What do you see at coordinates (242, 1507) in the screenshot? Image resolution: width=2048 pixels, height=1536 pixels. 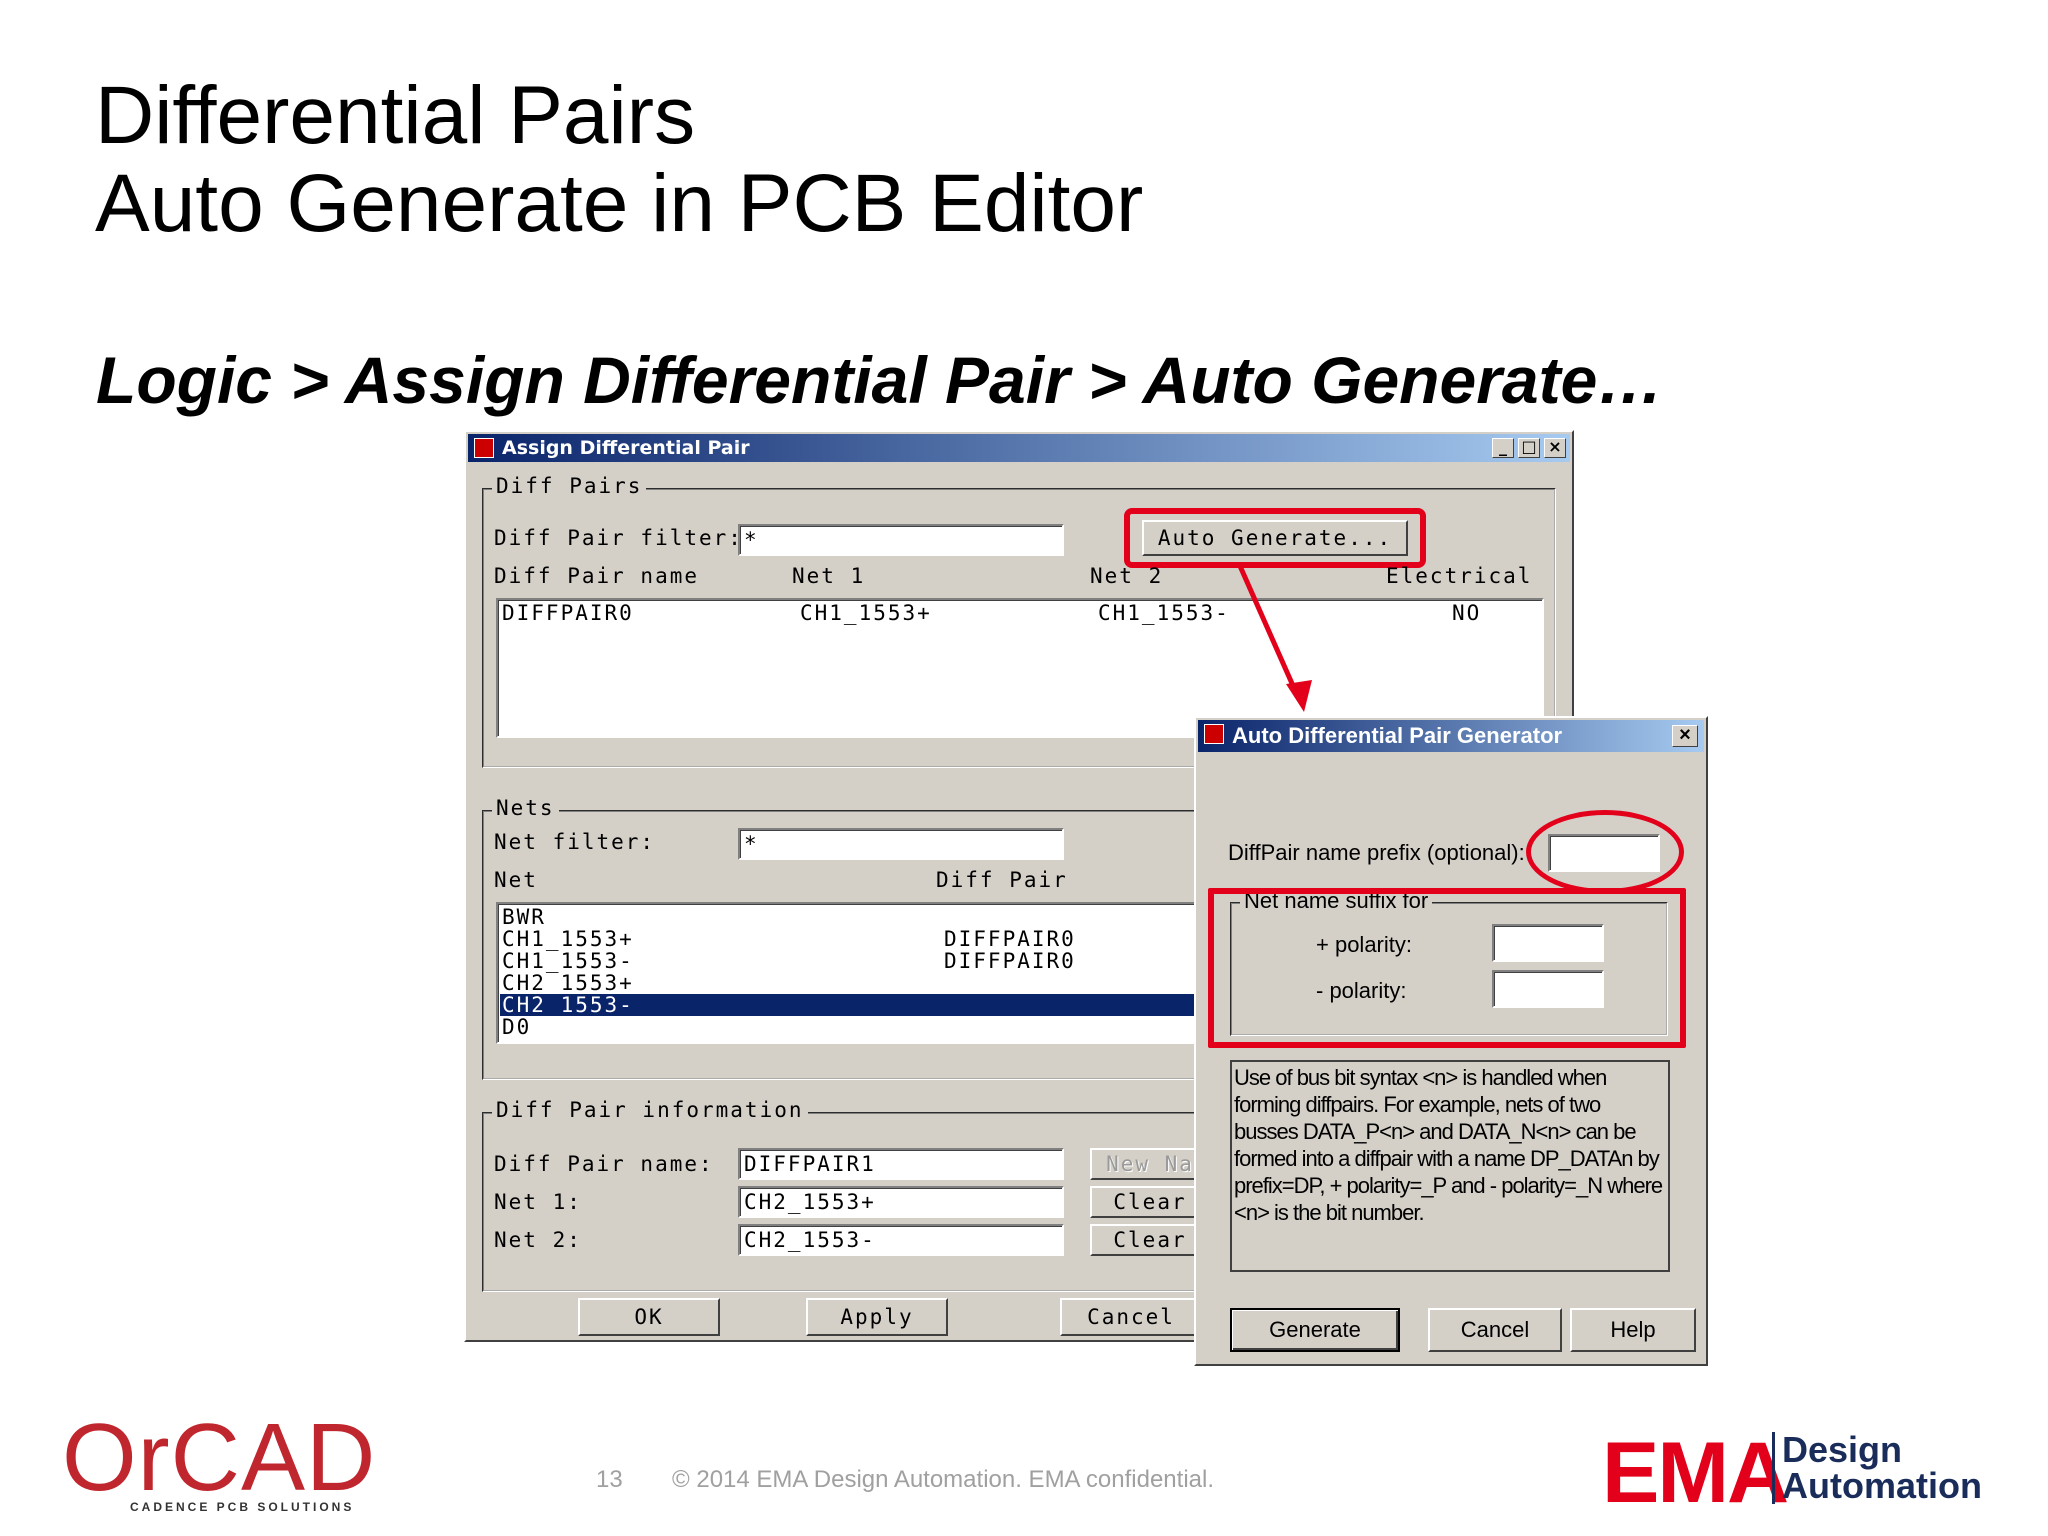 I see `orcad-tagline: CADENCE PCB SOLUTIONS` at bounding box center [242, 1507].